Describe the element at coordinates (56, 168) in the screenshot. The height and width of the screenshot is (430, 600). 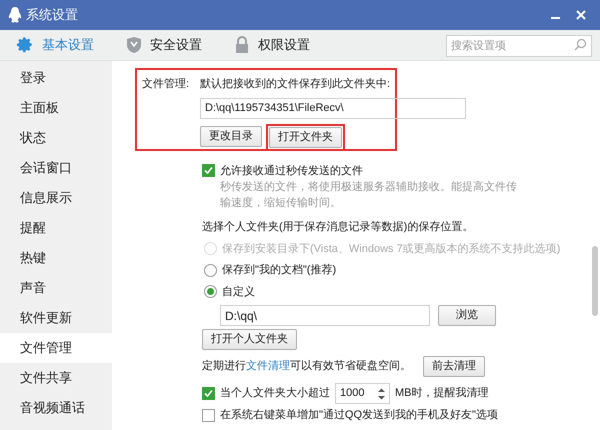
I see `sidebar-item: 会话窗口` at that location.